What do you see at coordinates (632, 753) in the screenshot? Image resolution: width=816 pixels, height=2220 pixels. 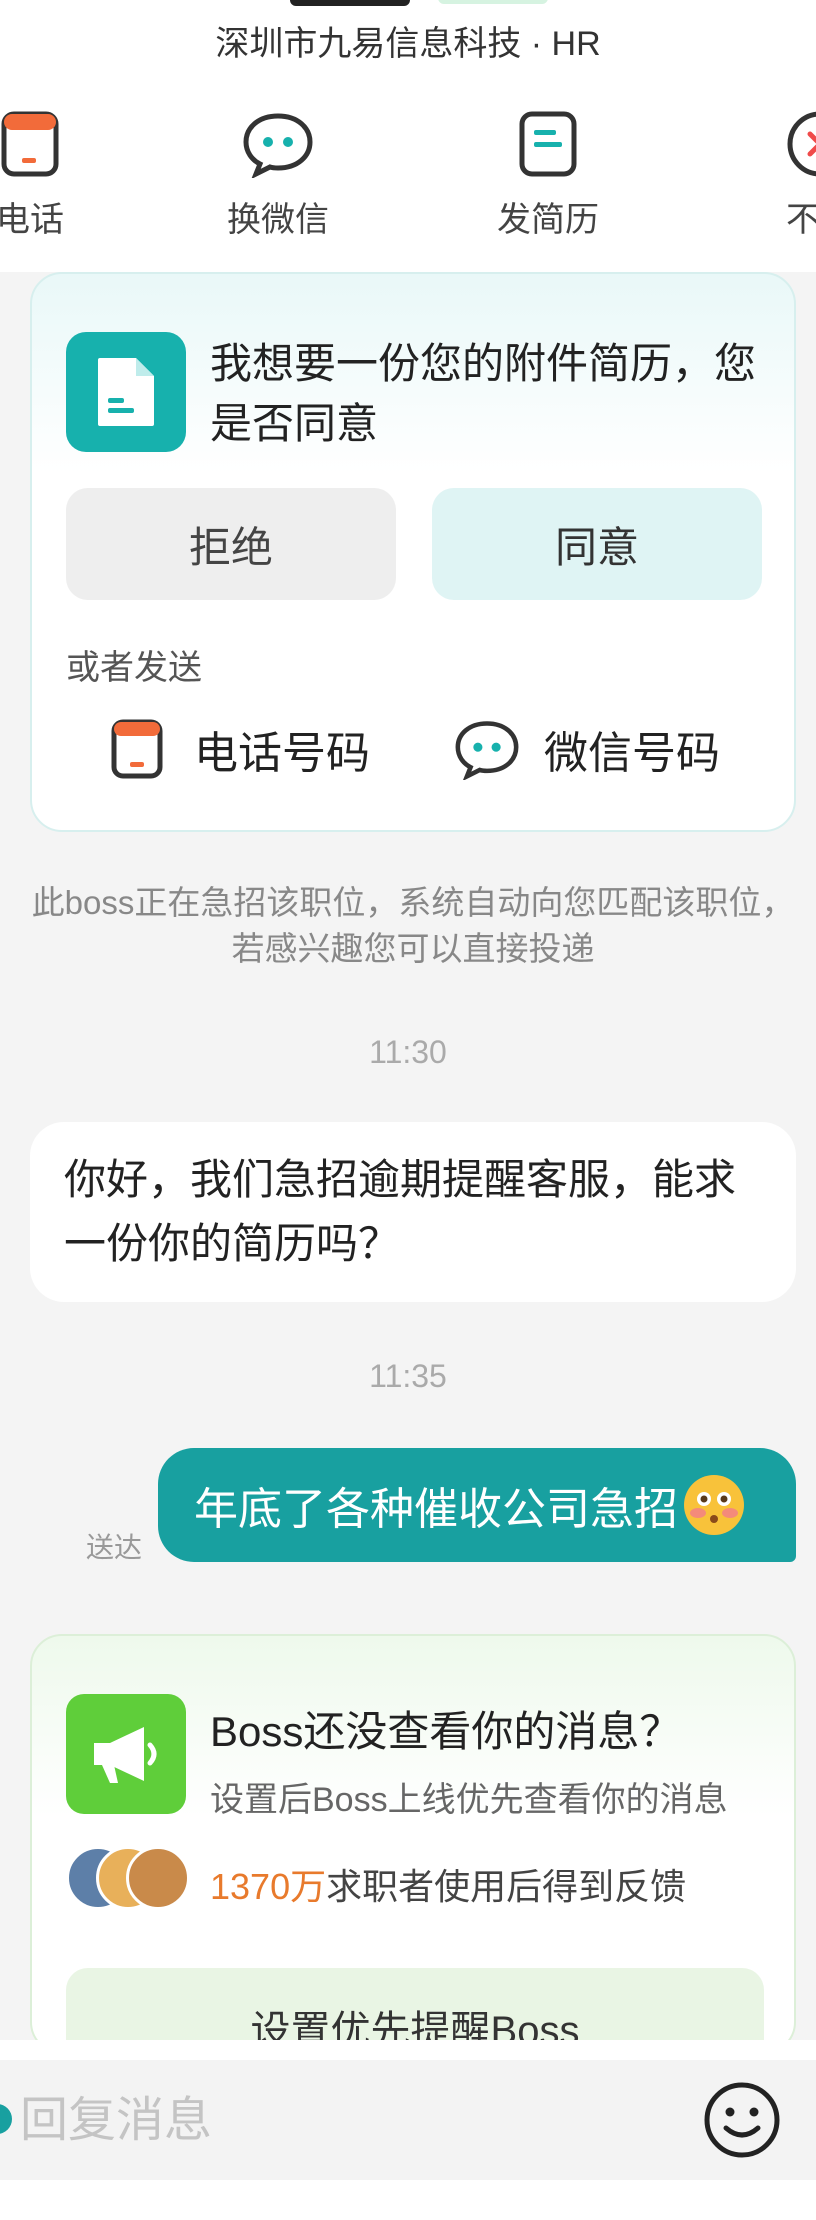 I see `send-wechat-id-label: 微信号码` at bounding box center [632, 753].